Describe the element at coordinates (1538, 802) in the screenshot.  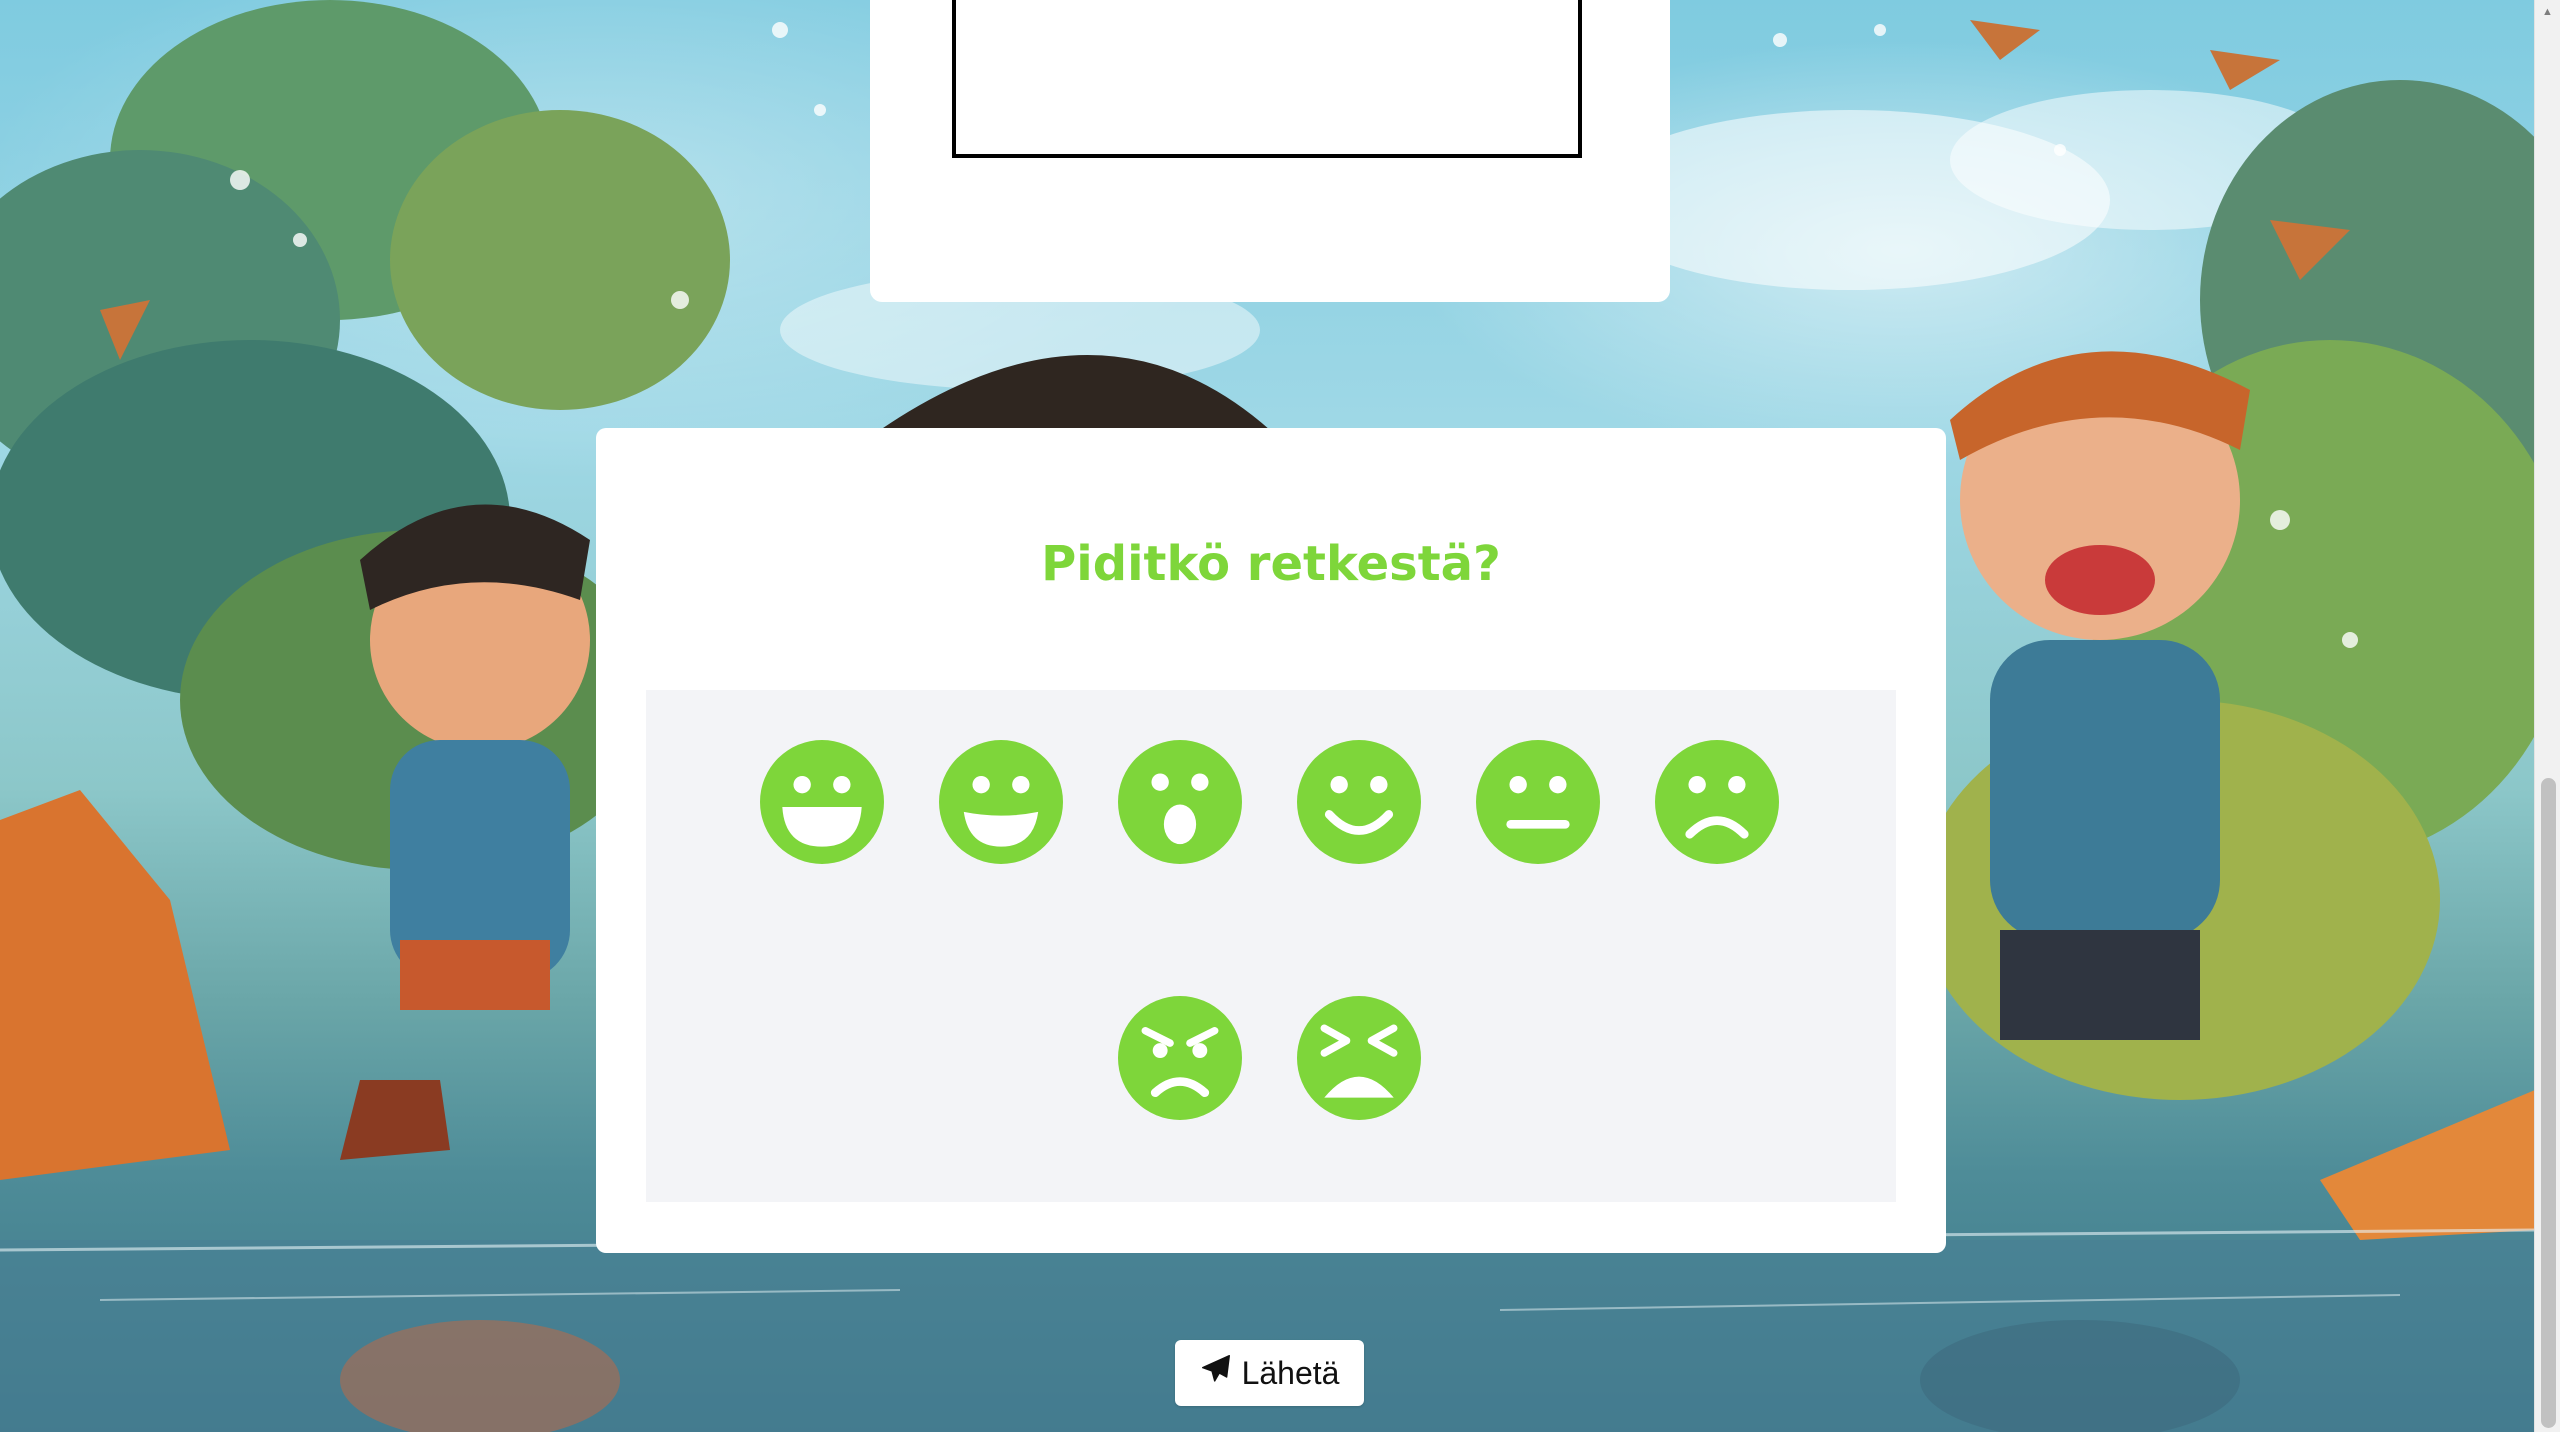
I see `neutral-icon` at that location.